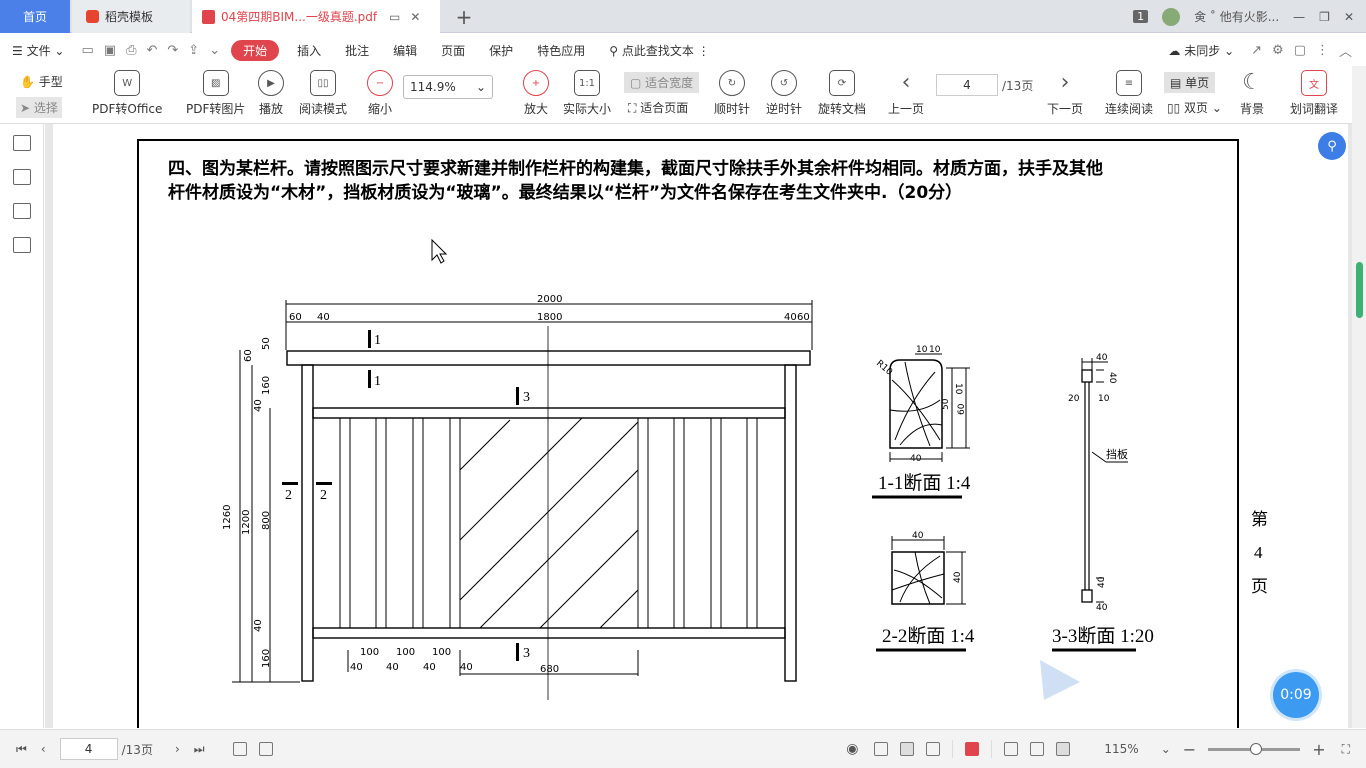 The width and height of the screenshot is (1366, 768). What do you see at coordinates (1278, 50) in the screenshot?
I see `settings-icon: ⚙` at bounding box center [1278, 50].